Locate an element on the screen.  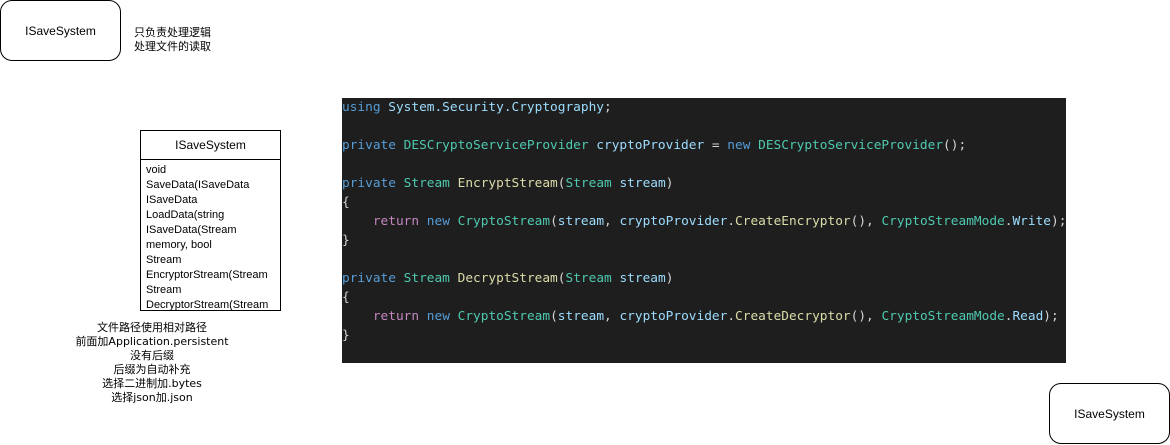
uml-member-line: void is located at coordinates (156, 170).